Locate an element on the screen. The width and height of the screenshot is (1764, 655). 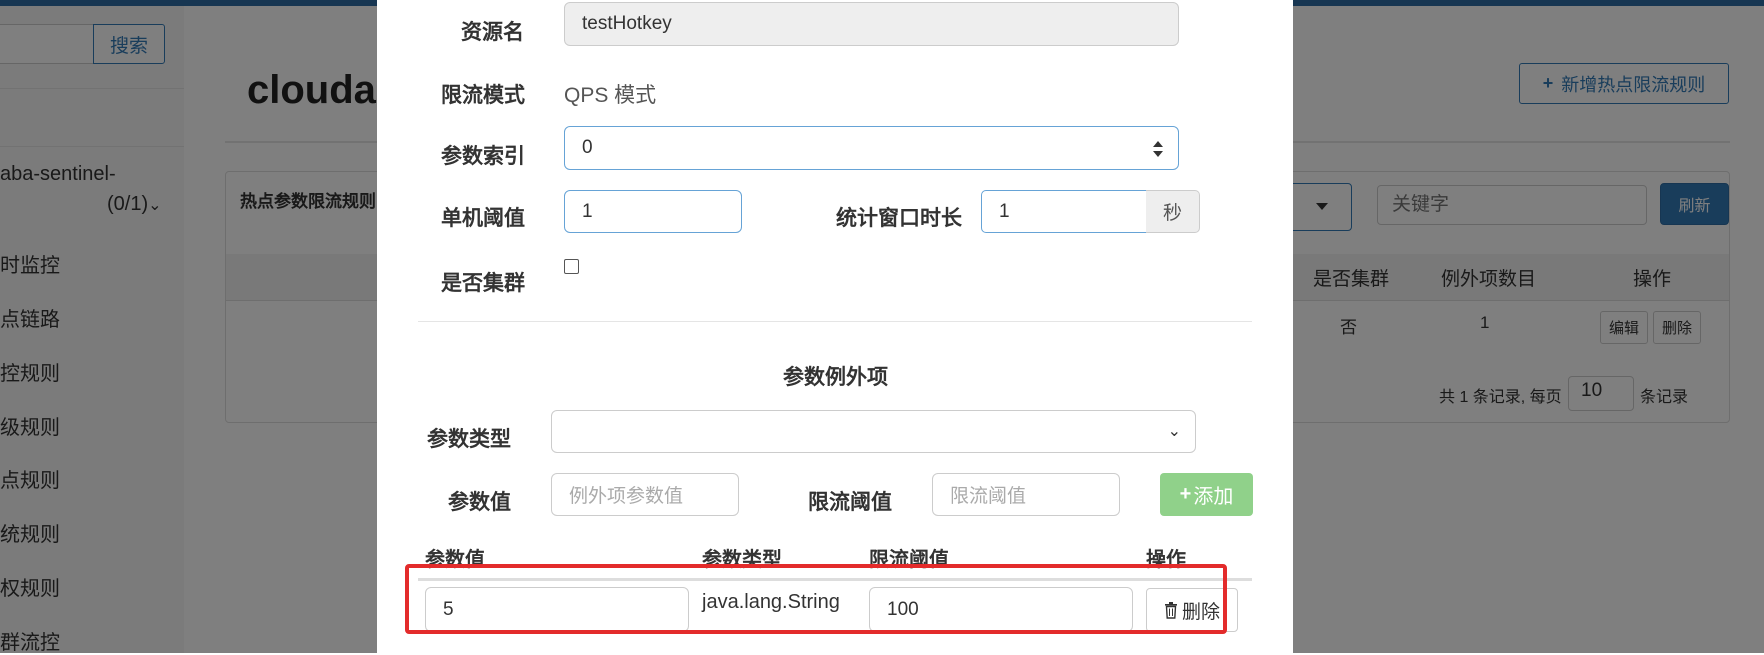
param-type-label: 参数类型 is located at coordinates (469, 439).